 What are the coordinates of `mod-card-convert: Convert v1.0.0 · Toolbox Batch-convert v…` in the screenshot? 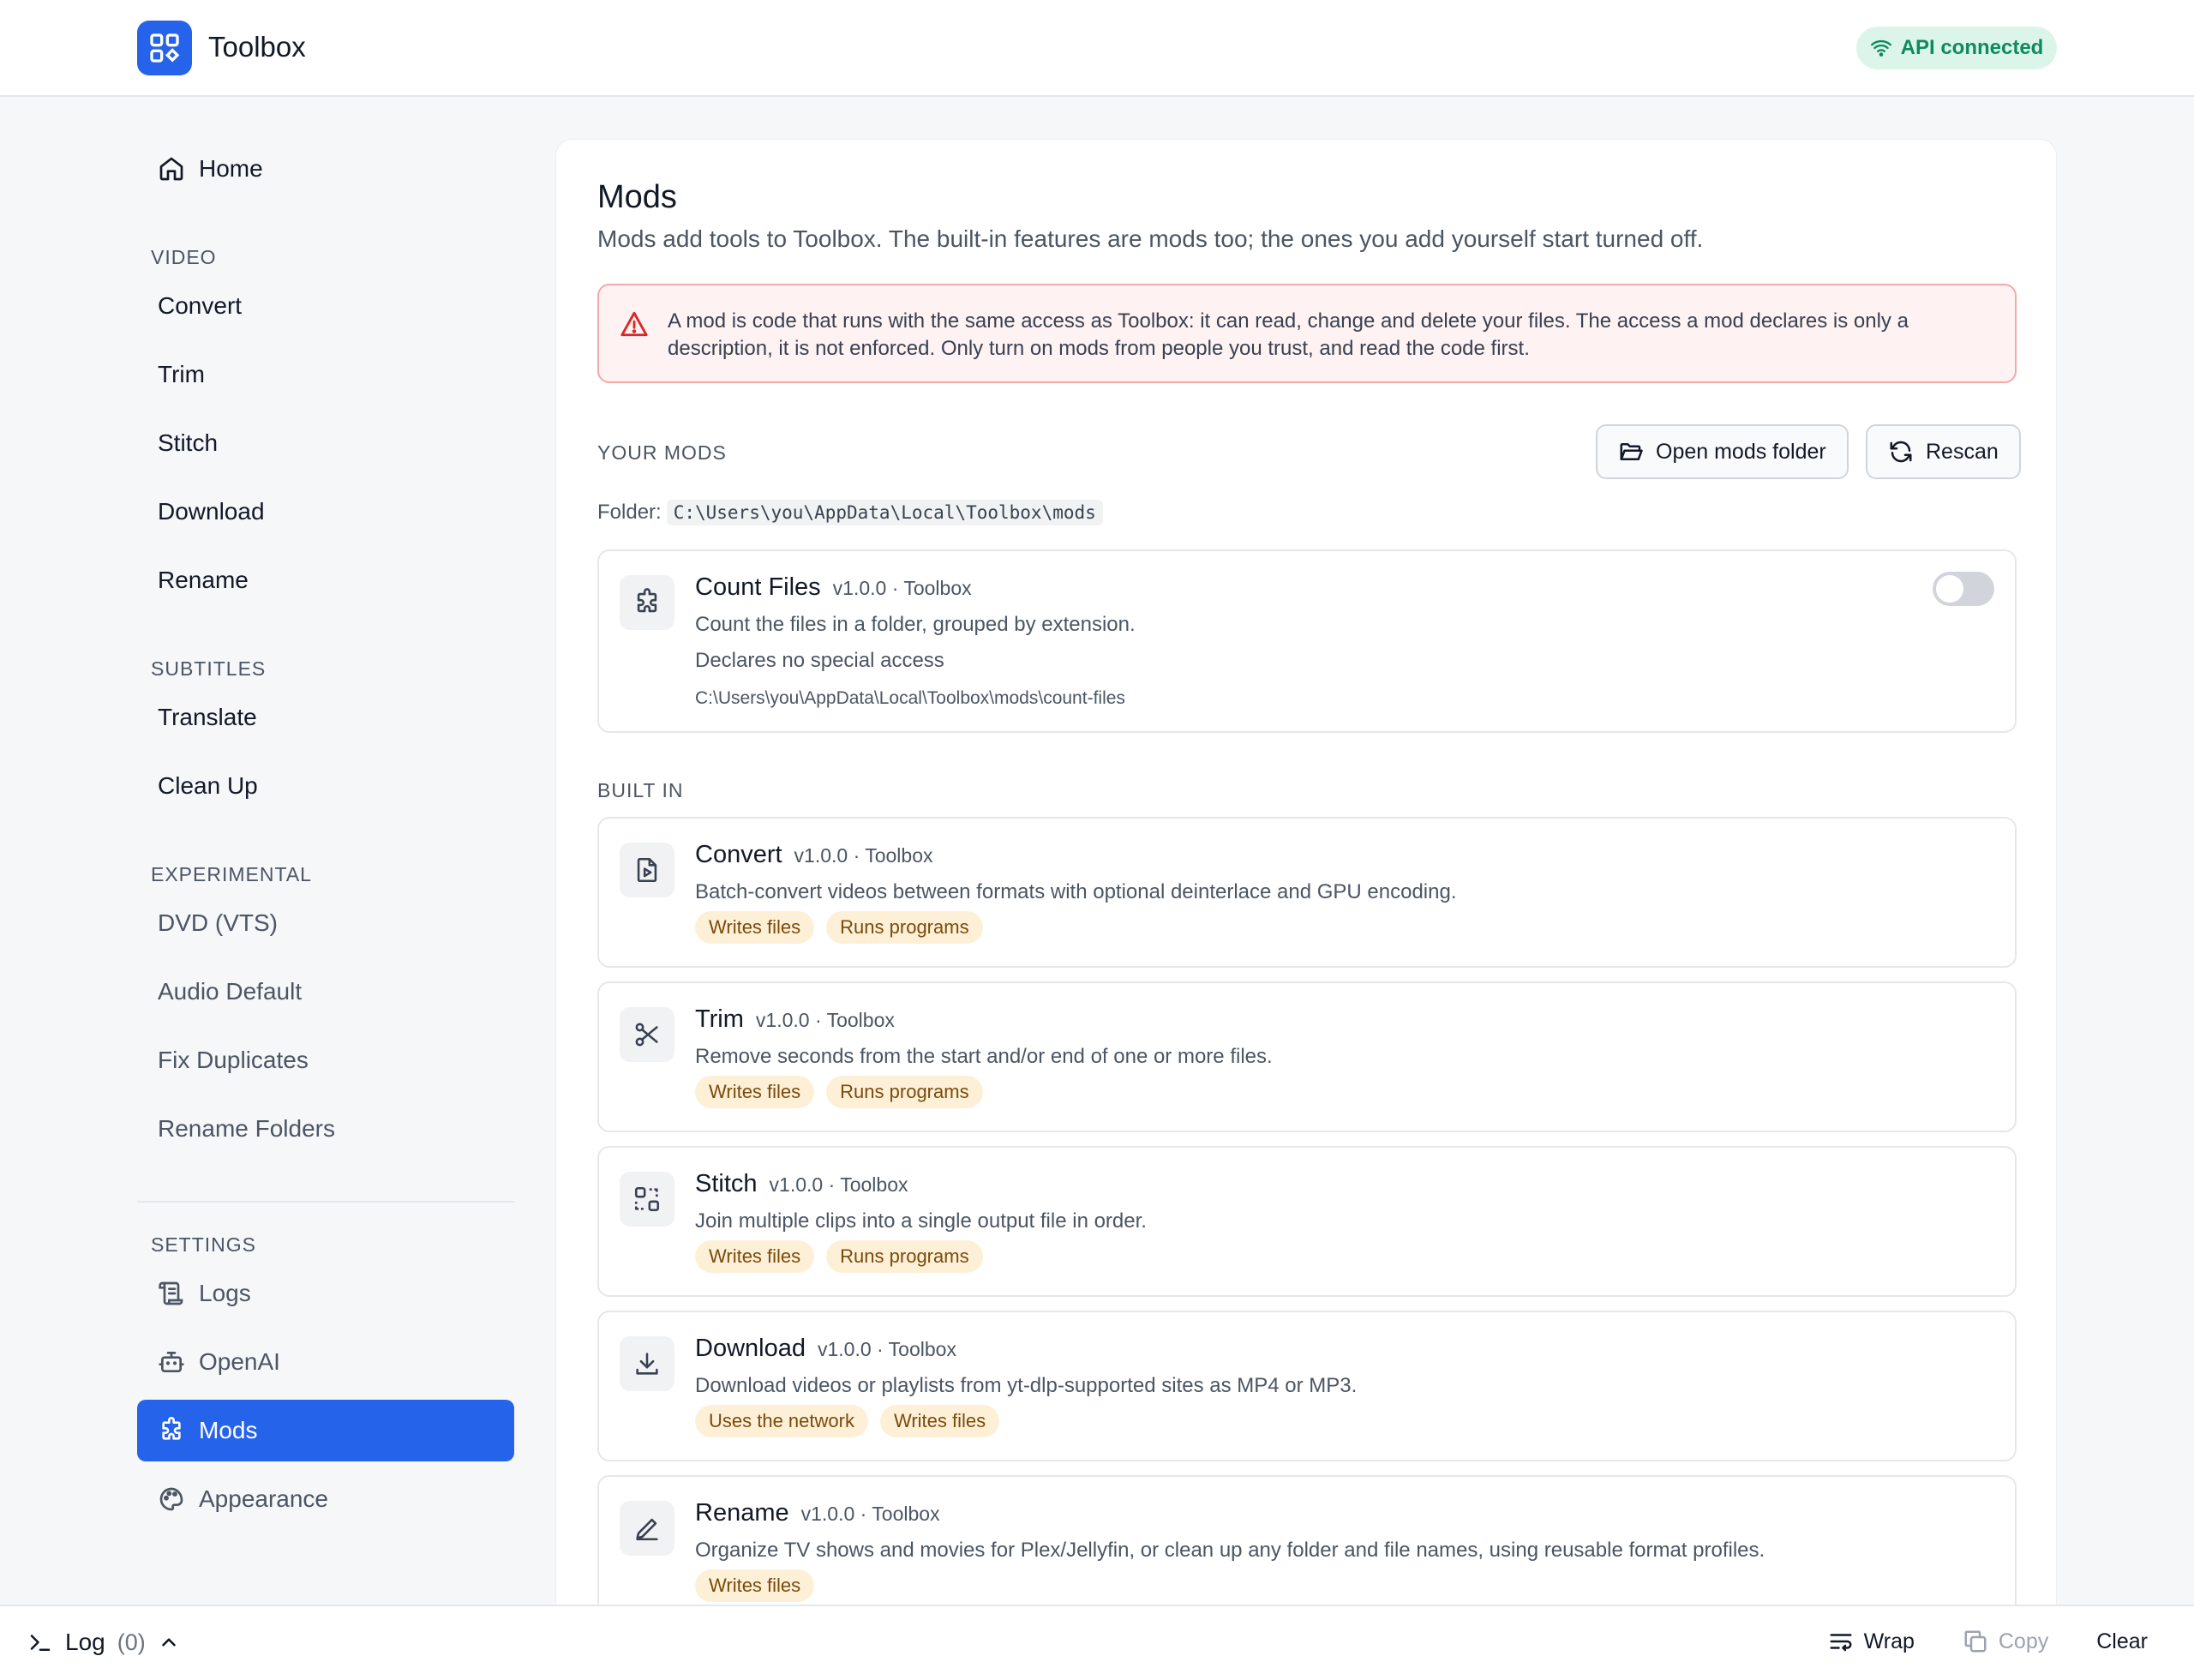 It's located at (1307, 892).